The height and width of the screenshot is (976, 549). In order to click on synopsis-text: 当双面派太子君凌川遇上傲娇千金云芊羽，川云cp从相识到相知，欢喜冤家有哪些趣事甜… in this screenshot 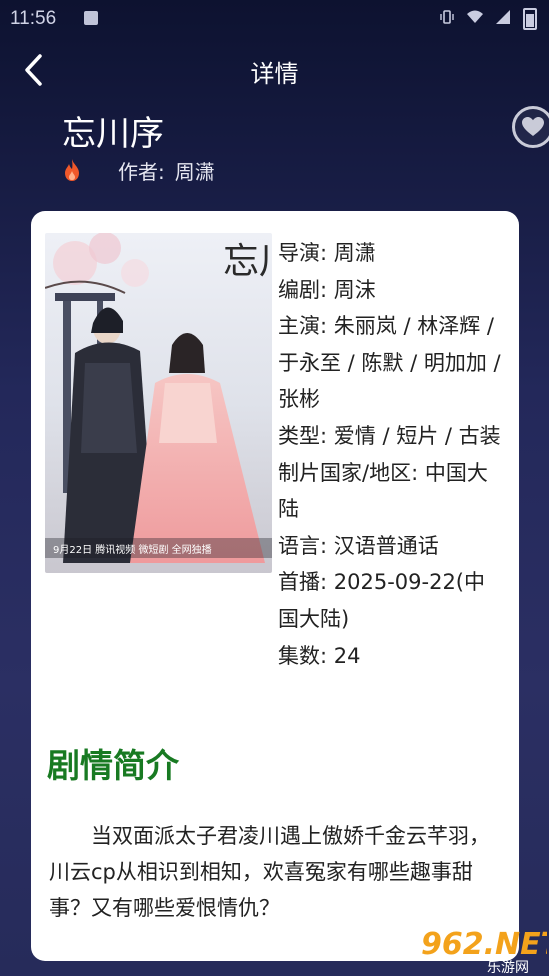, I will do `click(269, 872)`.